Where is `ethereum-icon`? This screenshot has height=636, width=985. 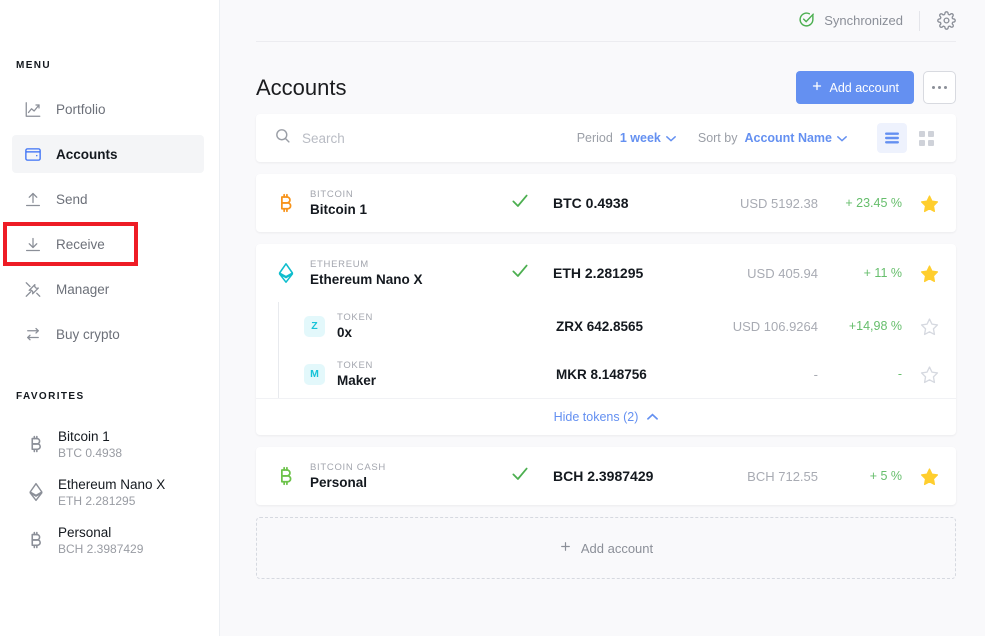 ethereum-icon is located at coordinates (36, 492).